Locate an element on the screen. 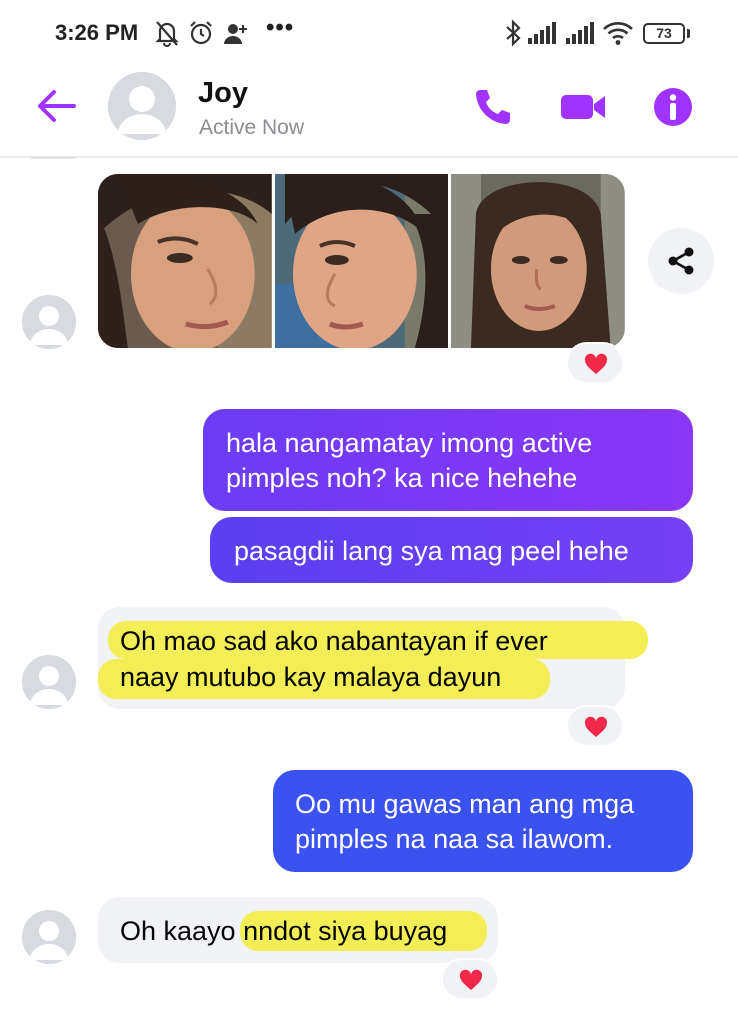  active-status: Active Now is located at coordinates (252, 127).